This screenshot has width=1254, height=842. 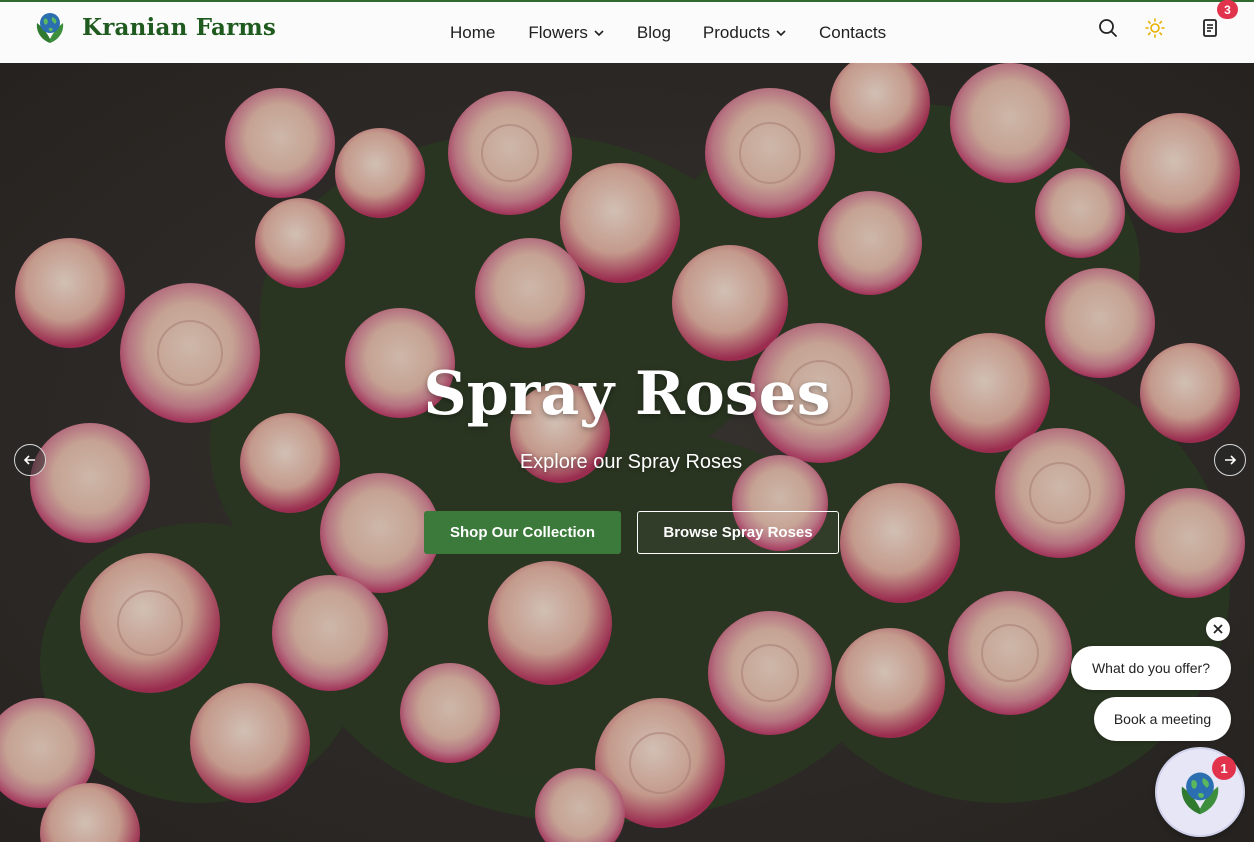 I want to click on sun-icon, so click(x=1155, y=28).